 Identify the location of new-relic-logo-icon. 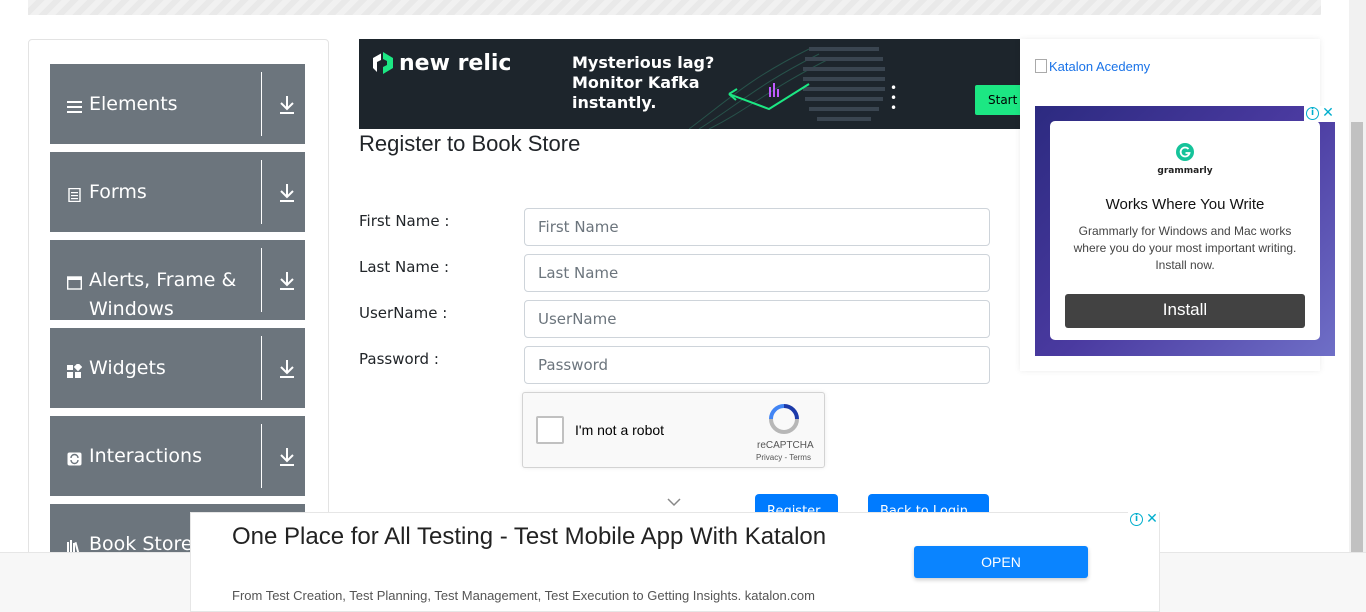
(383, 63).